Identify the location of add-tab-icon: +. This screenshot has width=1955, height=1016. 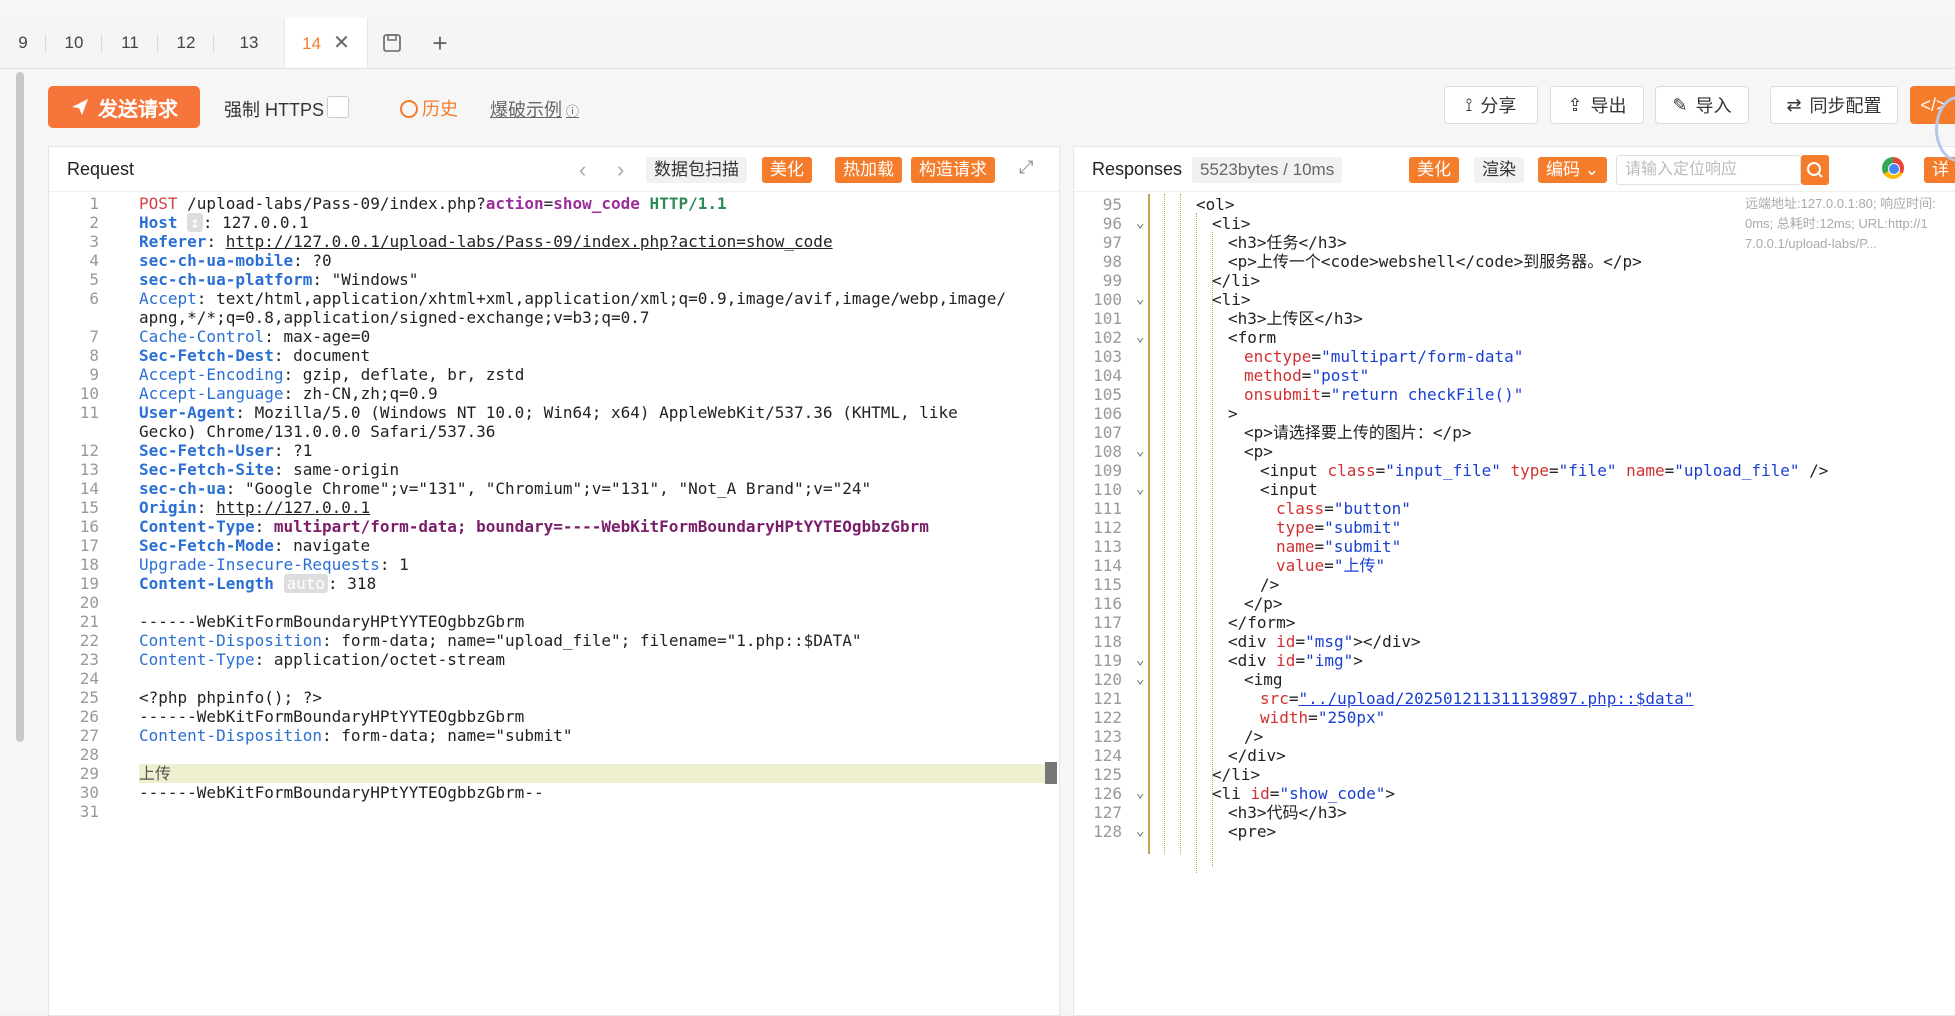
(440, 43).